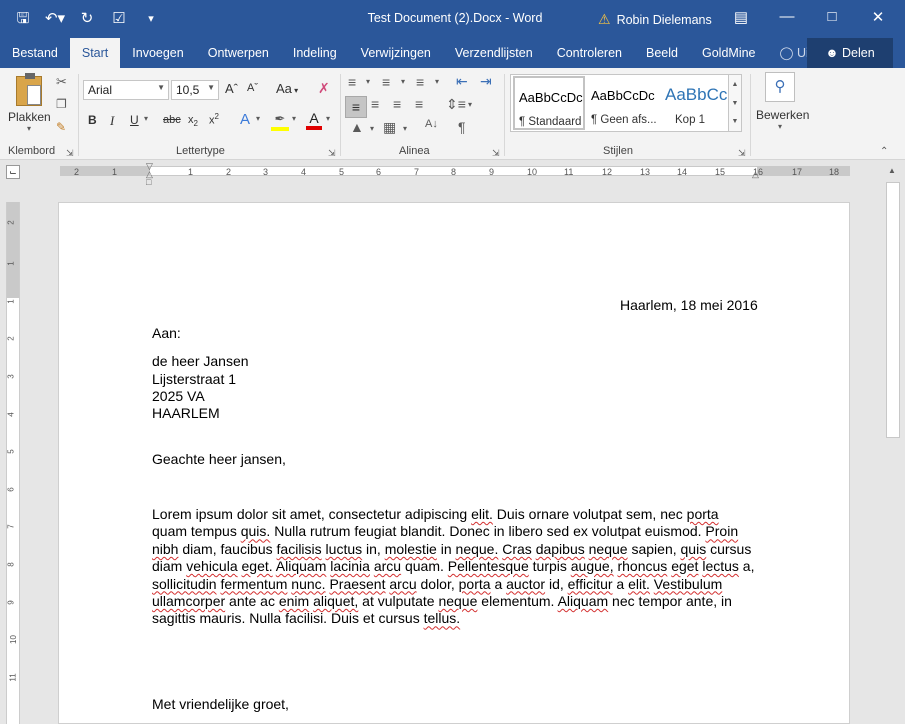 Image resolution: width=905 pixels, height=724 pixels. What do you see at coordinates (70, 153) in the screenshot?
I see `clipboard-launcher-icon: ⇲` at bounding box center [70, 153].